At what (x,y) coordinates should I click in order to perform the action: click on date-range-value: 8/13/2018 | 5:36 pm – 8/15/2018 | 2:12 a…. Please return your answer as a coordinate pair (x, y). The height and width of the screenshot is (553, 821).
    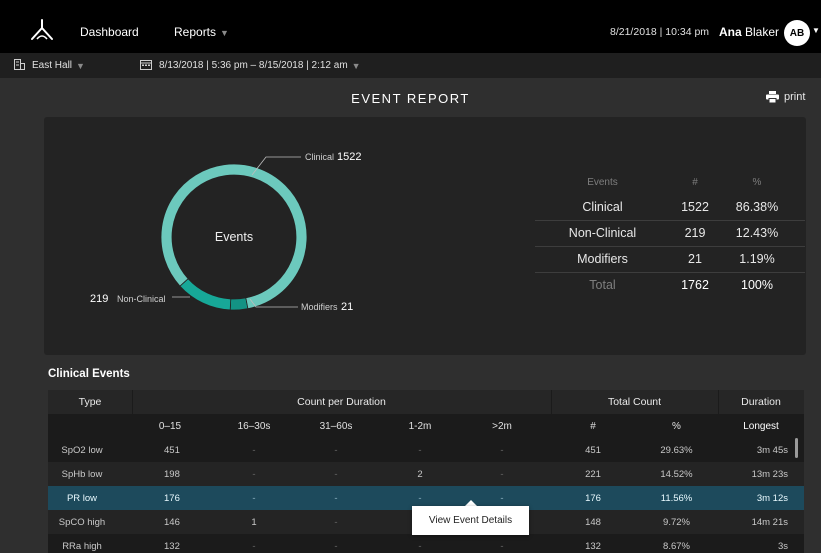
    Looking at the image, I should click on (253, 65).